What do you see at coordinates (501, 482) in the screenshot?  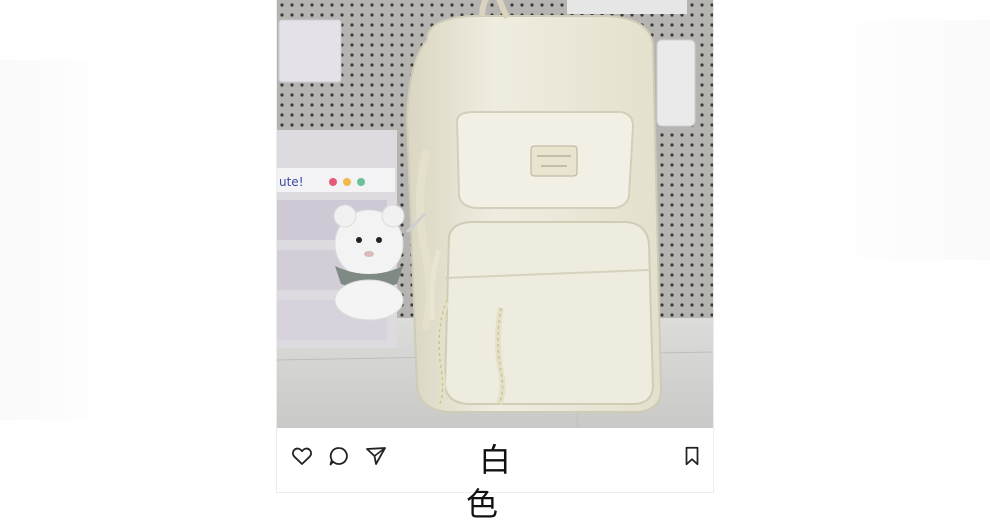 I see `post-caption: 白 色` at bounding box center [501, 482].